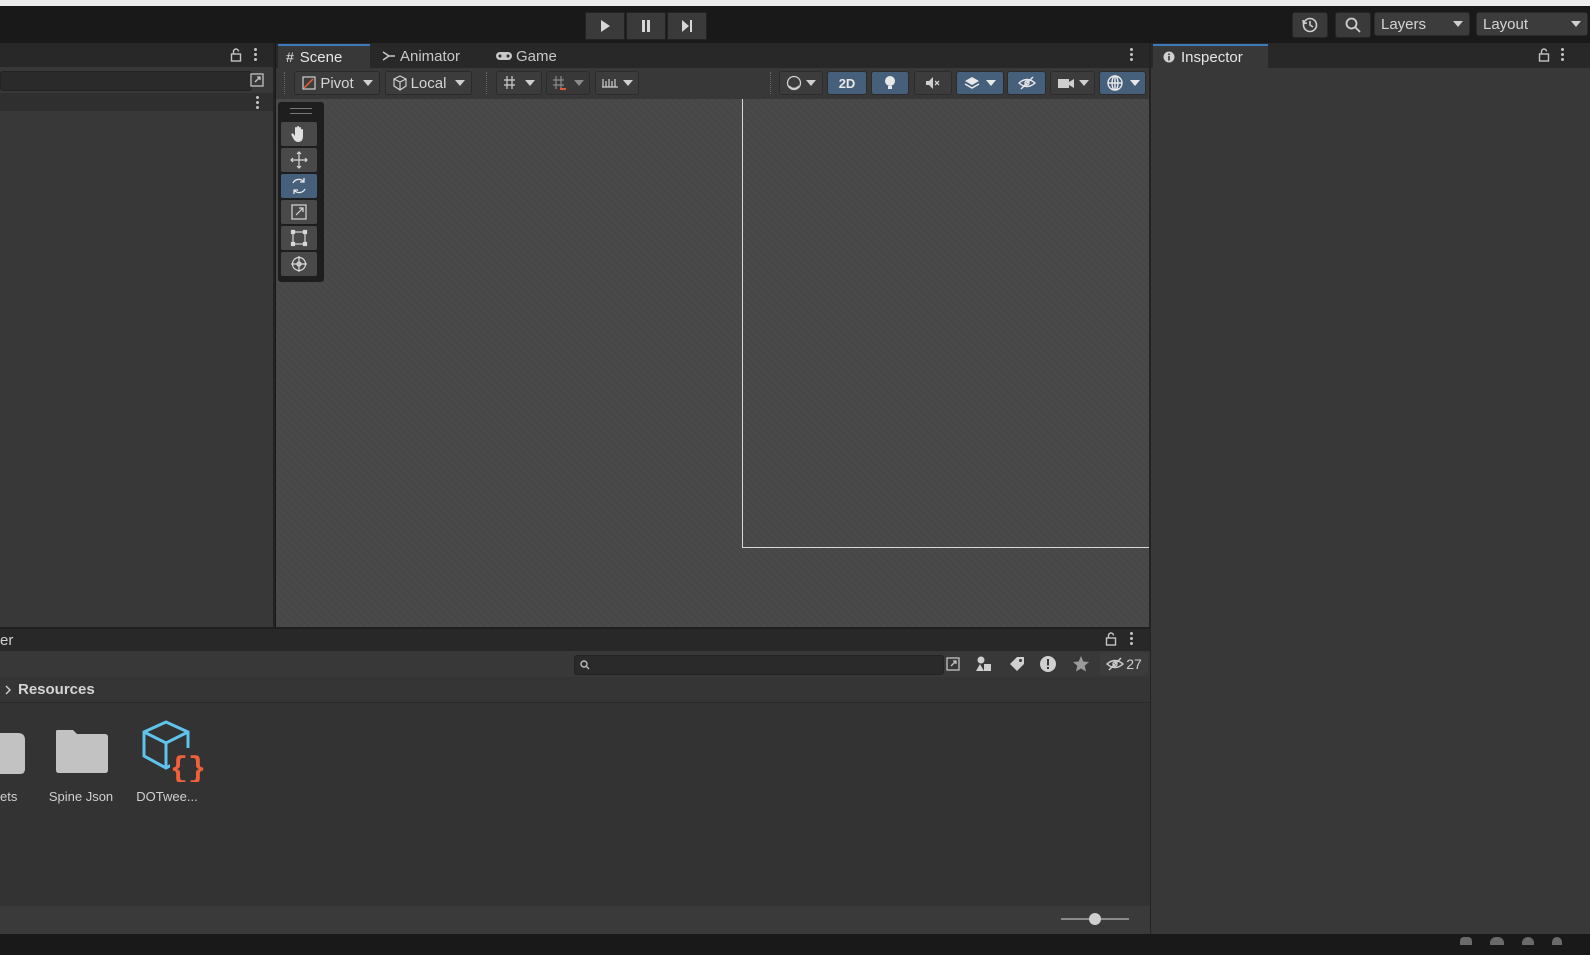  What do you see at coordinates (984, 666) in the screenshot?
I see `filter-by-type-icon` at bounding box center [984, 666].